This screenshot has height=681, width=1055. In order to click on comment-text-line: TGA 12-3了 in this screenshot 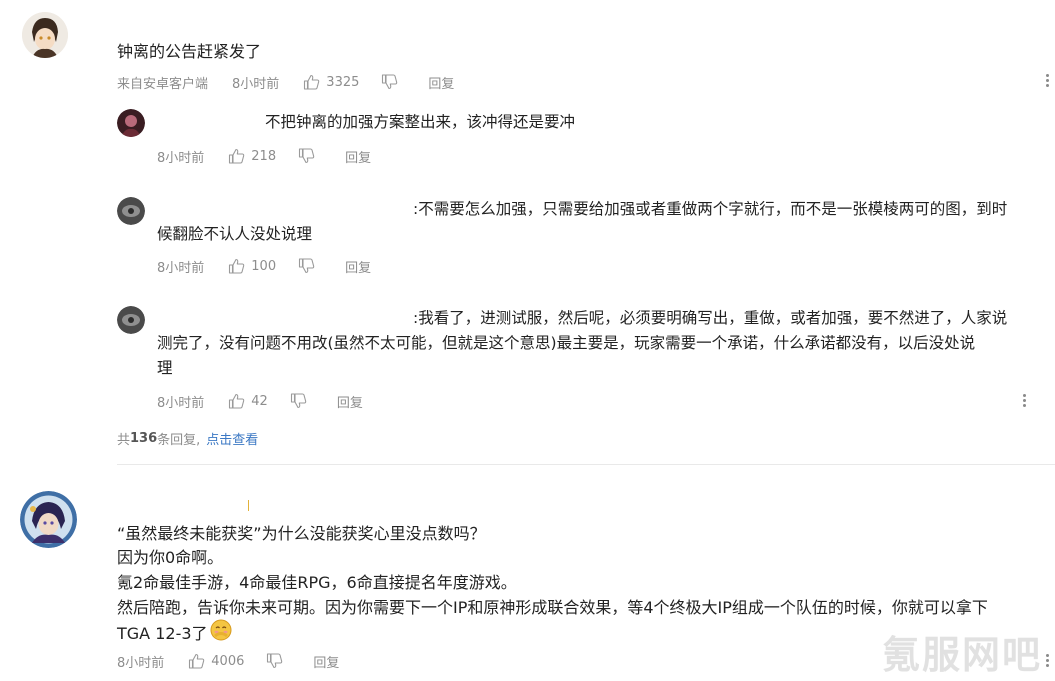, I will do `click(174, 634)`.